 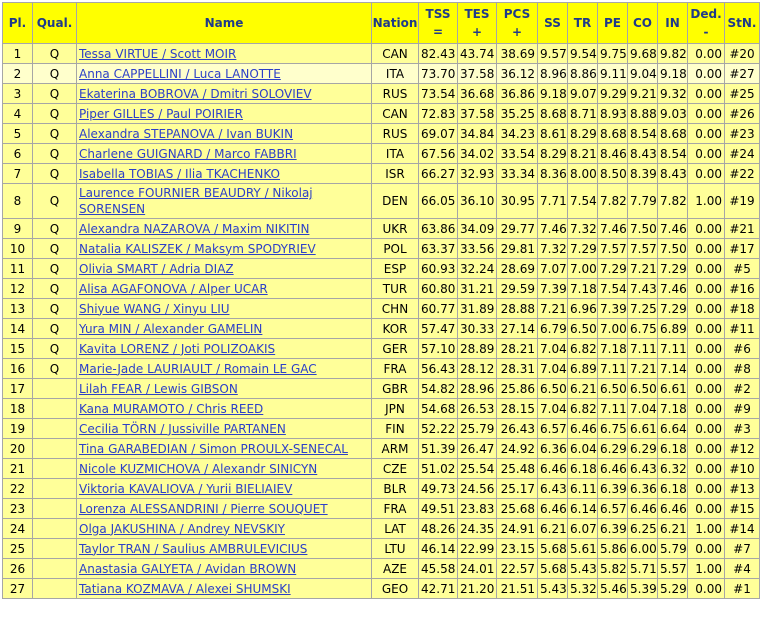 I want to click on cell-tes: 22.99, so click(x=477, y=548).